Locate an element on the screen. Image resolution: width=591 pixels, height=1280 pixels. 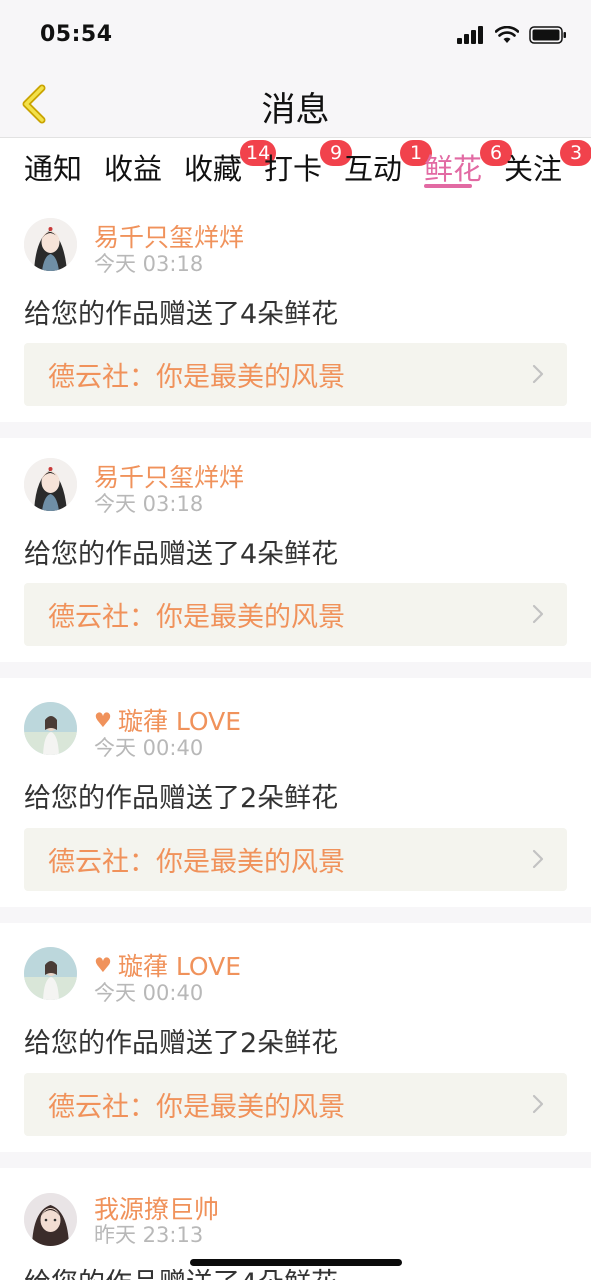
tab-follow: 关注 3 is located at coordinates (547, 164).